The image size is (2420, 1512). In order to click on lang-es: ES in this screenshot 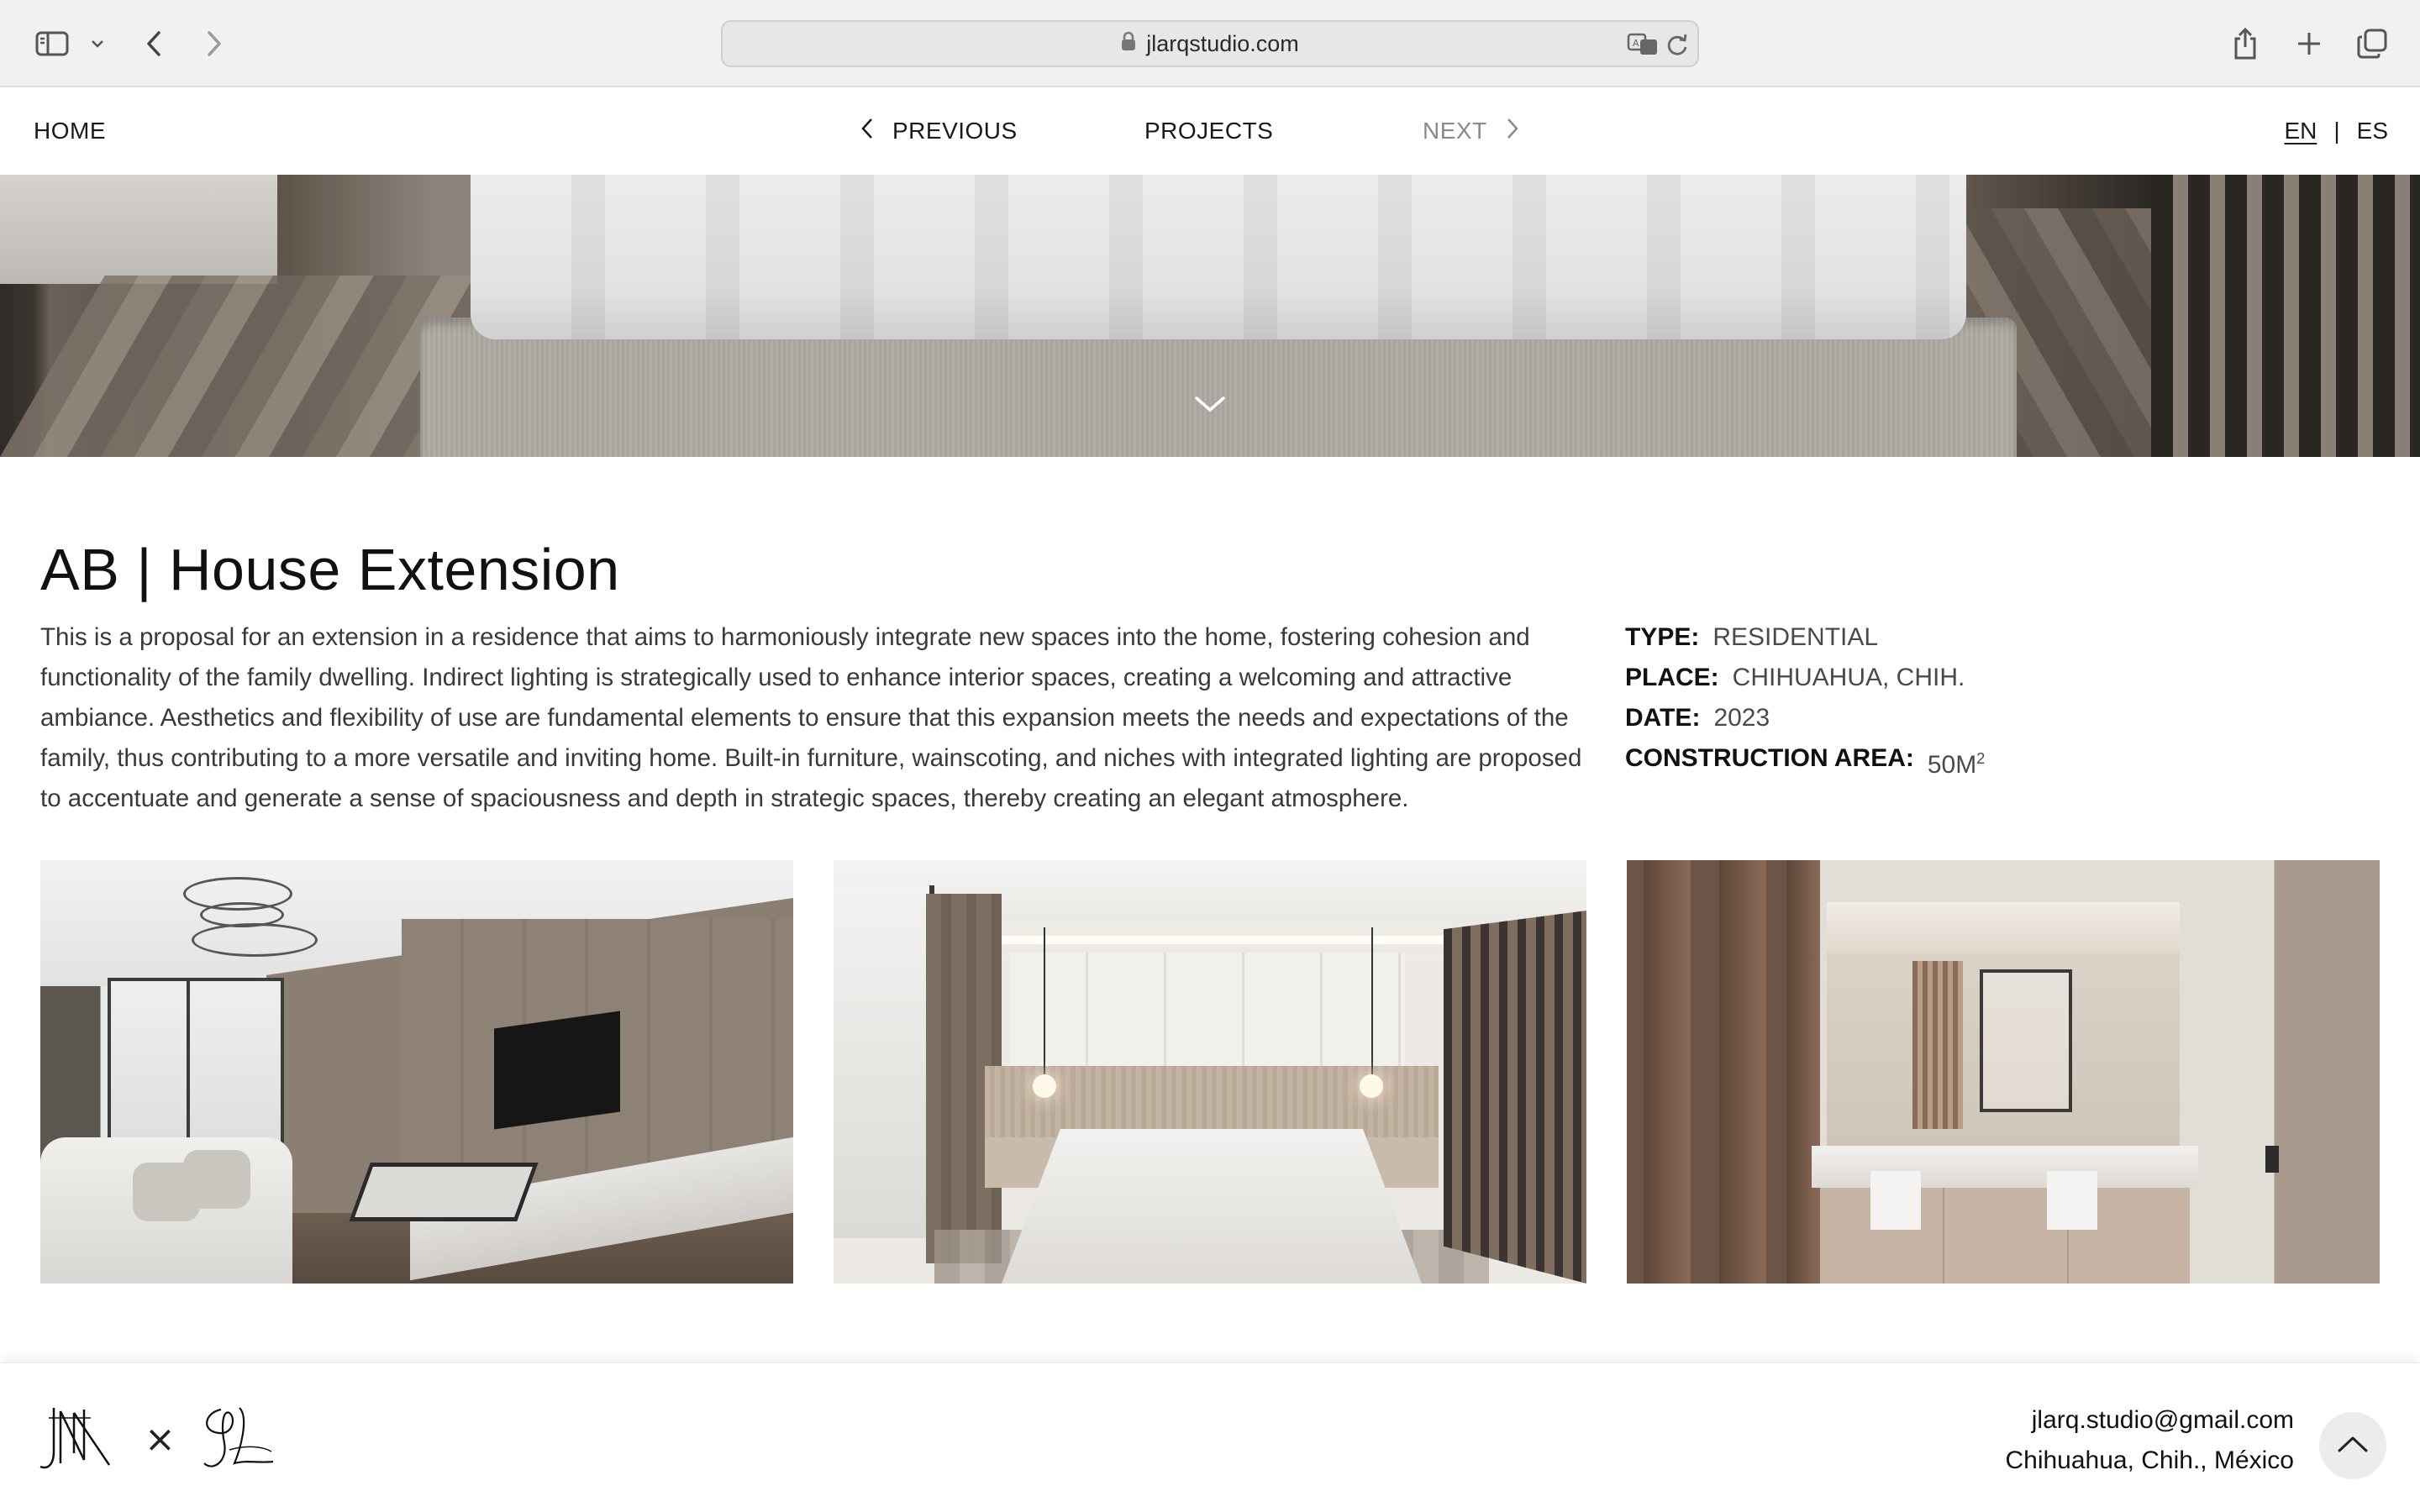, I will do `click(2372, 131)`.